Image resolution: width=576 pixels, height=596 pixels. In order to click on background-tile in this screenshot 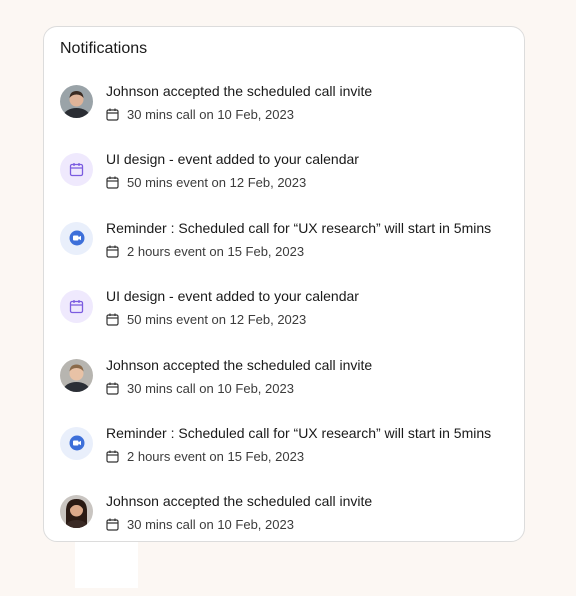, I will do `click(106, 565)`.